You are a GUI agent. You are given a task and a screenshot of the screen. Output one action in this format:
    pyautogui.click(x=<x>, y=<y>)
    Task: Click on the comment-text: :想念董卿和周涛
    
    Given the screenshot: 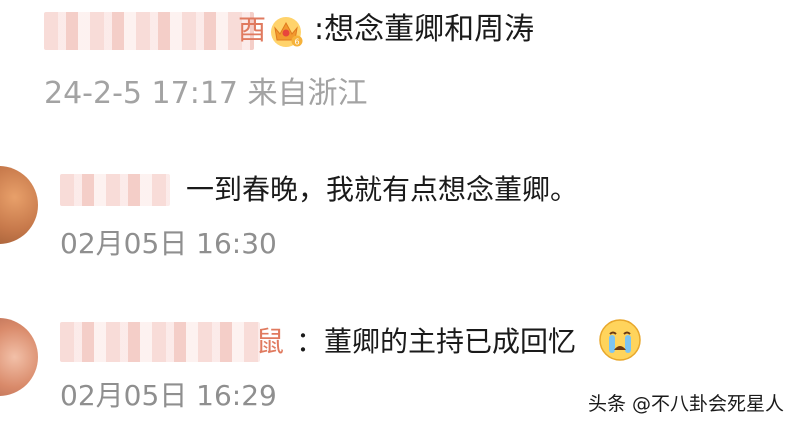 What is the action you would take?
    pyautogui.click(x=424, y=29)
    